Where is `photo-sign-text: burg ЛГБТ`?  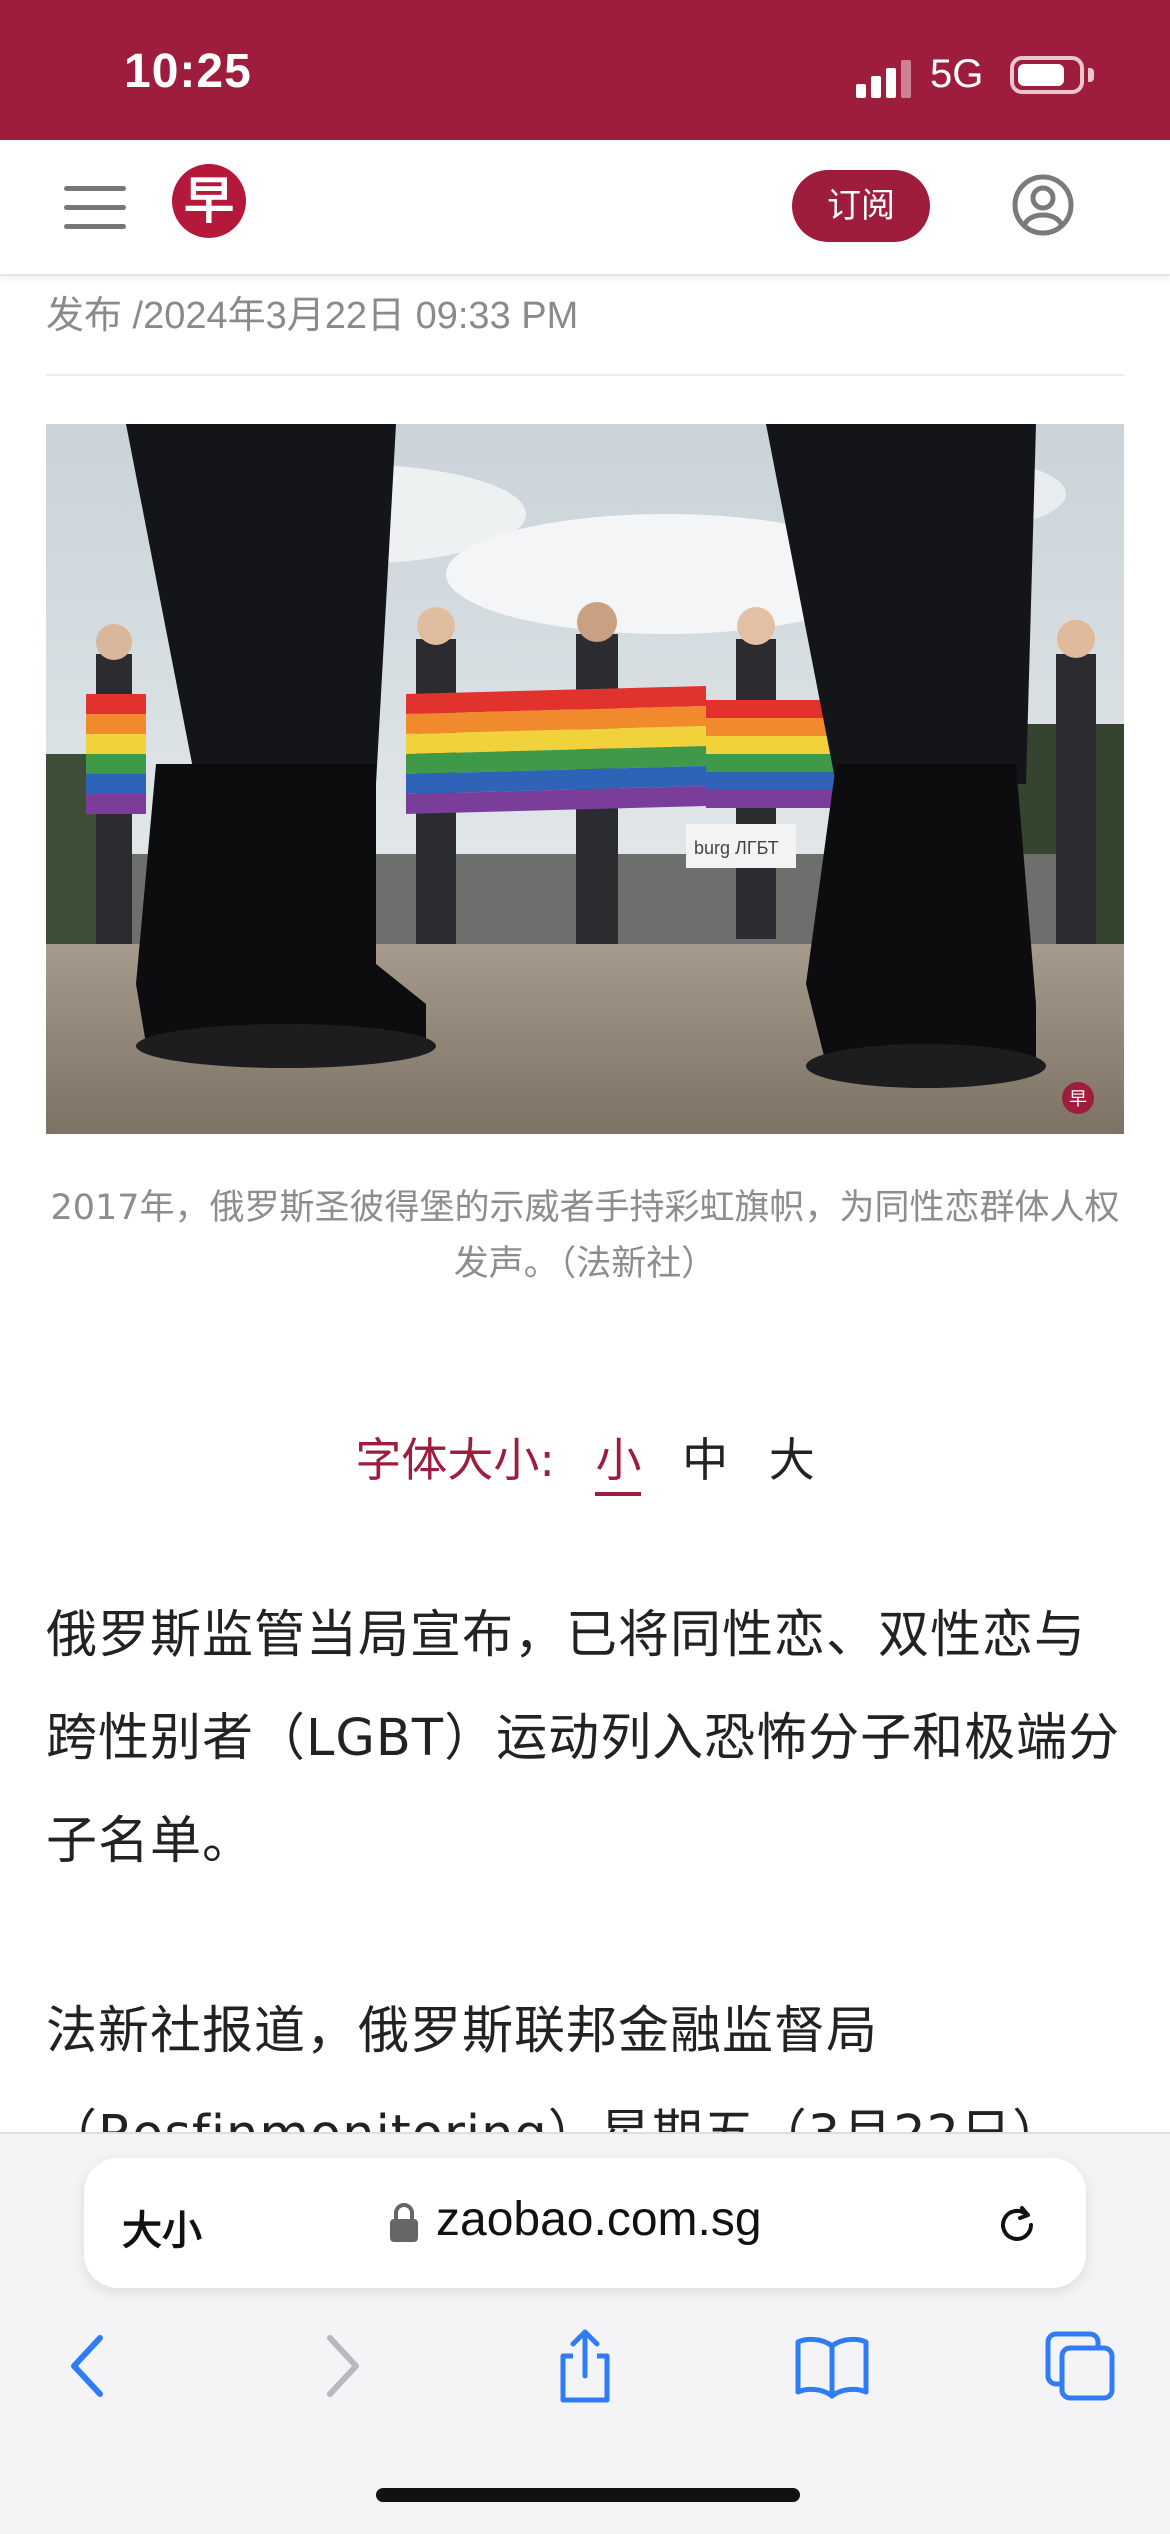
photo-sign-text: burg ЛГБТ is located at coordinates (736, 848).